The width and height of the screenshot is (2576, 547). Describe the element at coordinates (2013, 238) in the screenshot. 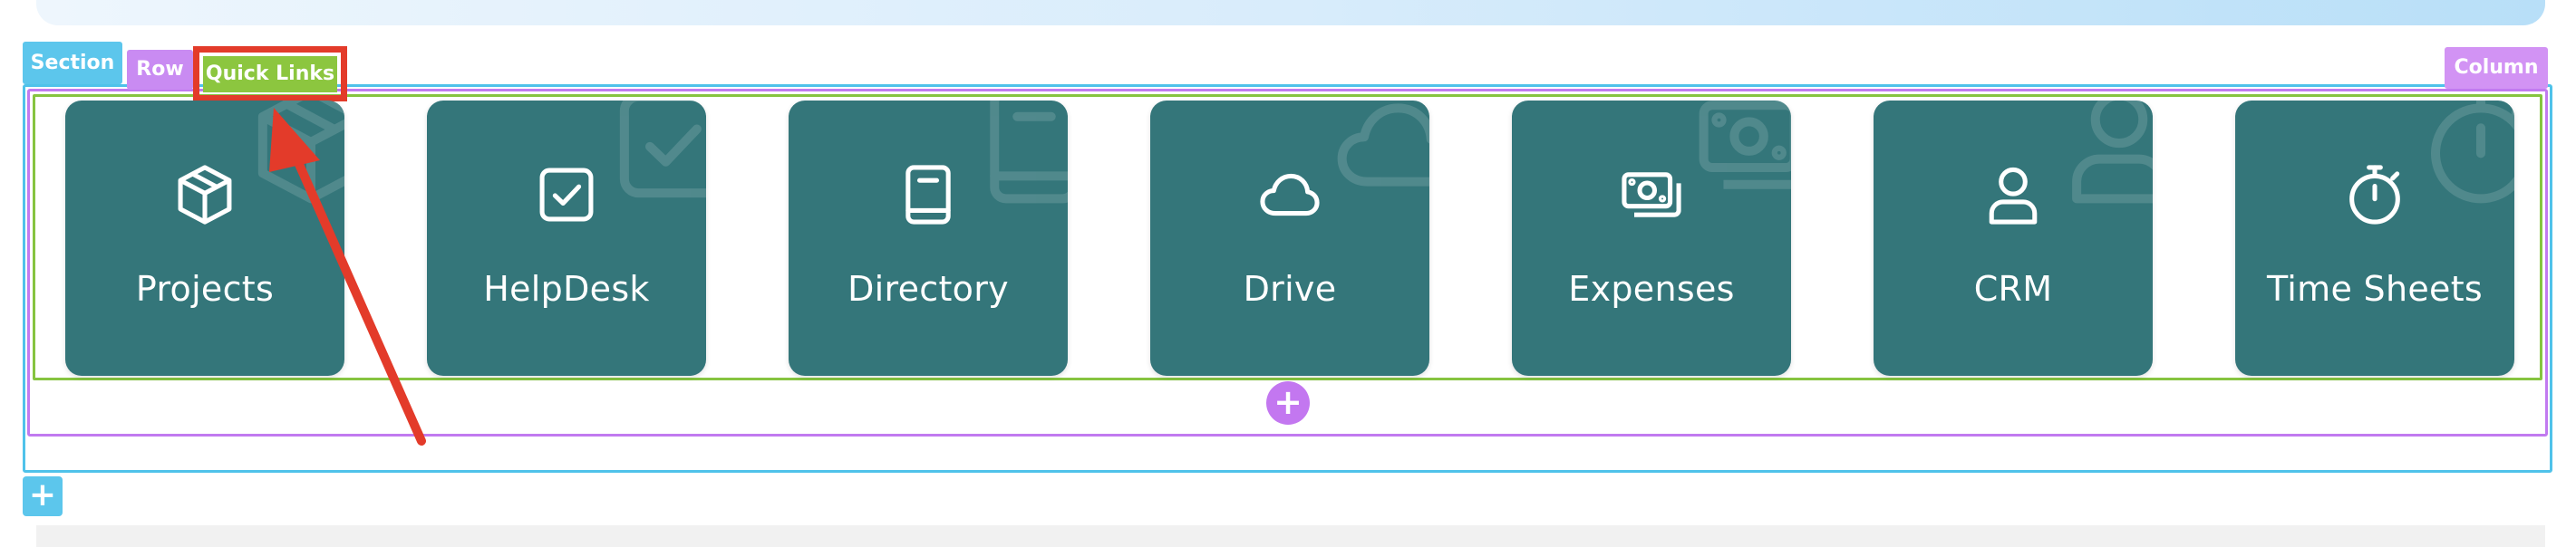

I see `quick-link-card-crm: CRM` at that location.